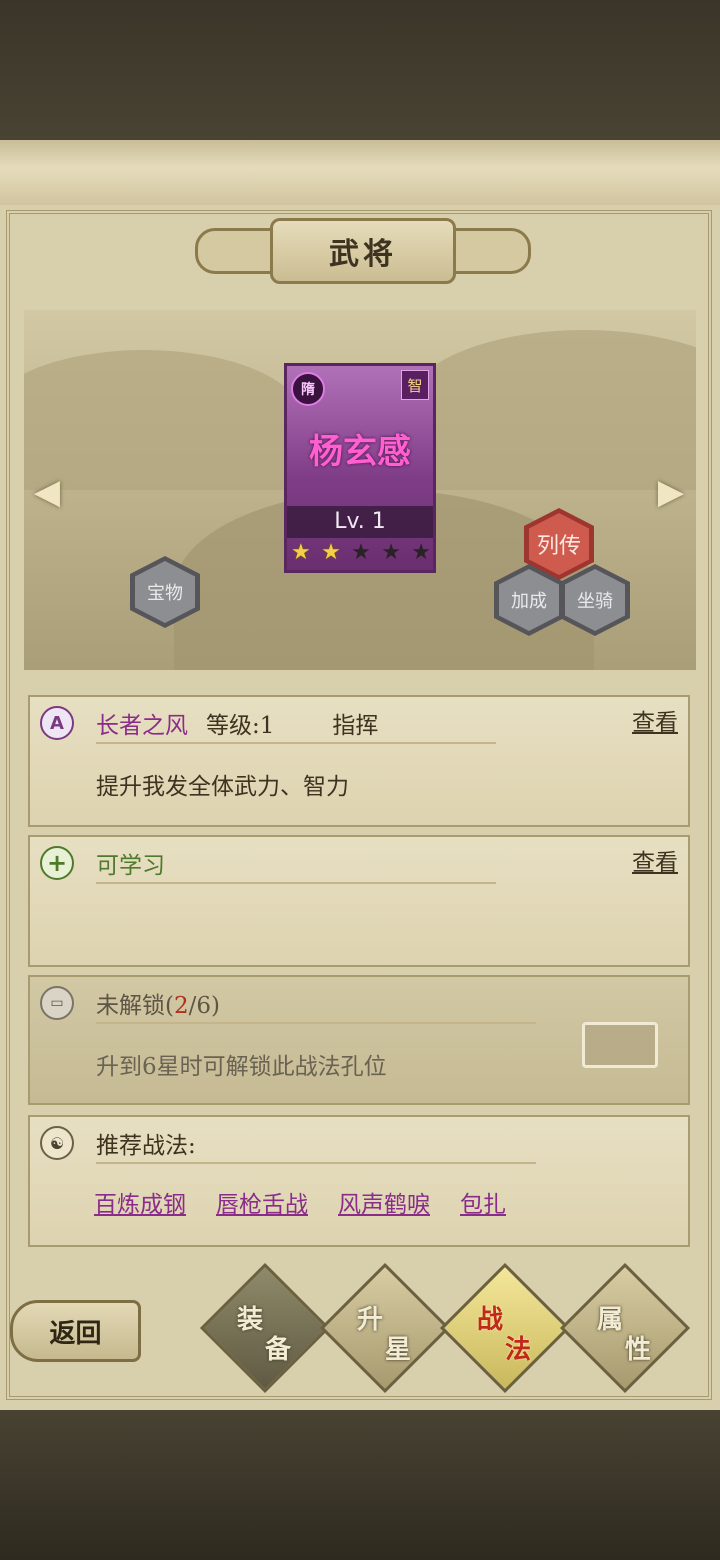 This screenshot has height=1560, width=720. Describe the element at coordinates (610, 1320) in the screenshot. I see `tab-char: 属` at that location.